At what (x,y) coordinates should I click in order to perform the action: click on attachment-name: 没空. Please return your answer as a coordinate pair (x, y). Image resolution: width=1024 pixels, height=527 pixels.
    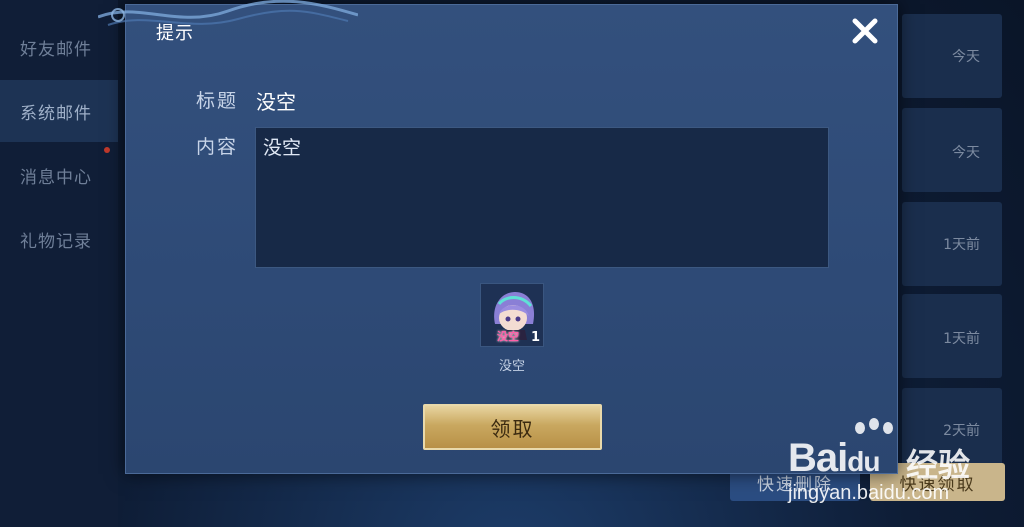
    Looking at the image, I should click on (511, 366).